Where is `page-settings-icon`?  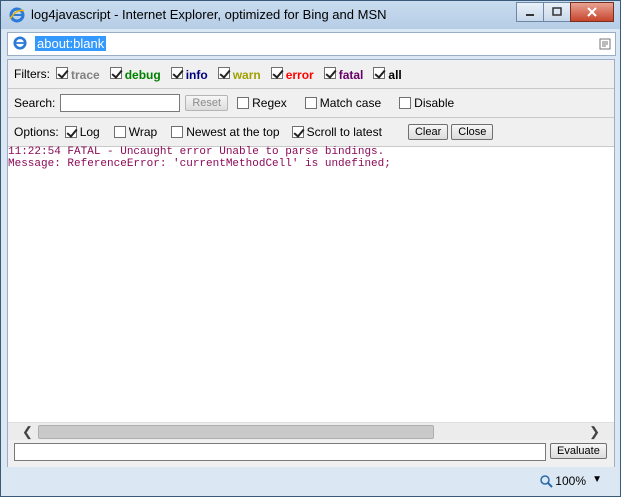
page-settings-icon is located at coordinates (605, 46).